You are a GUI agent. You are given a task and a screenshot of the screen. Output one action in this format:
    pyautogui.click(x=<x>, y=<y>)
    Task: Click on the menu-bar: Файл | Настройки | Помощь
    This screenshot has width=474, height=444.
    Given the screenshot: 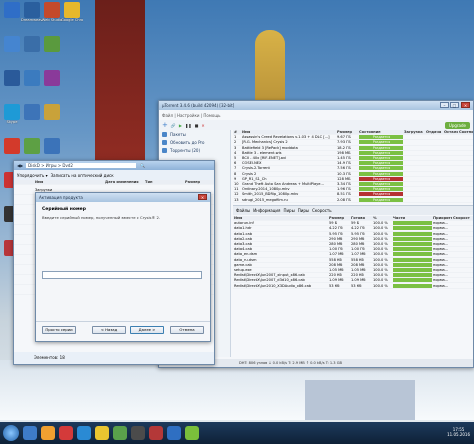 What is the action you would take?
    pyautogui.click(x=191, y=115)
    